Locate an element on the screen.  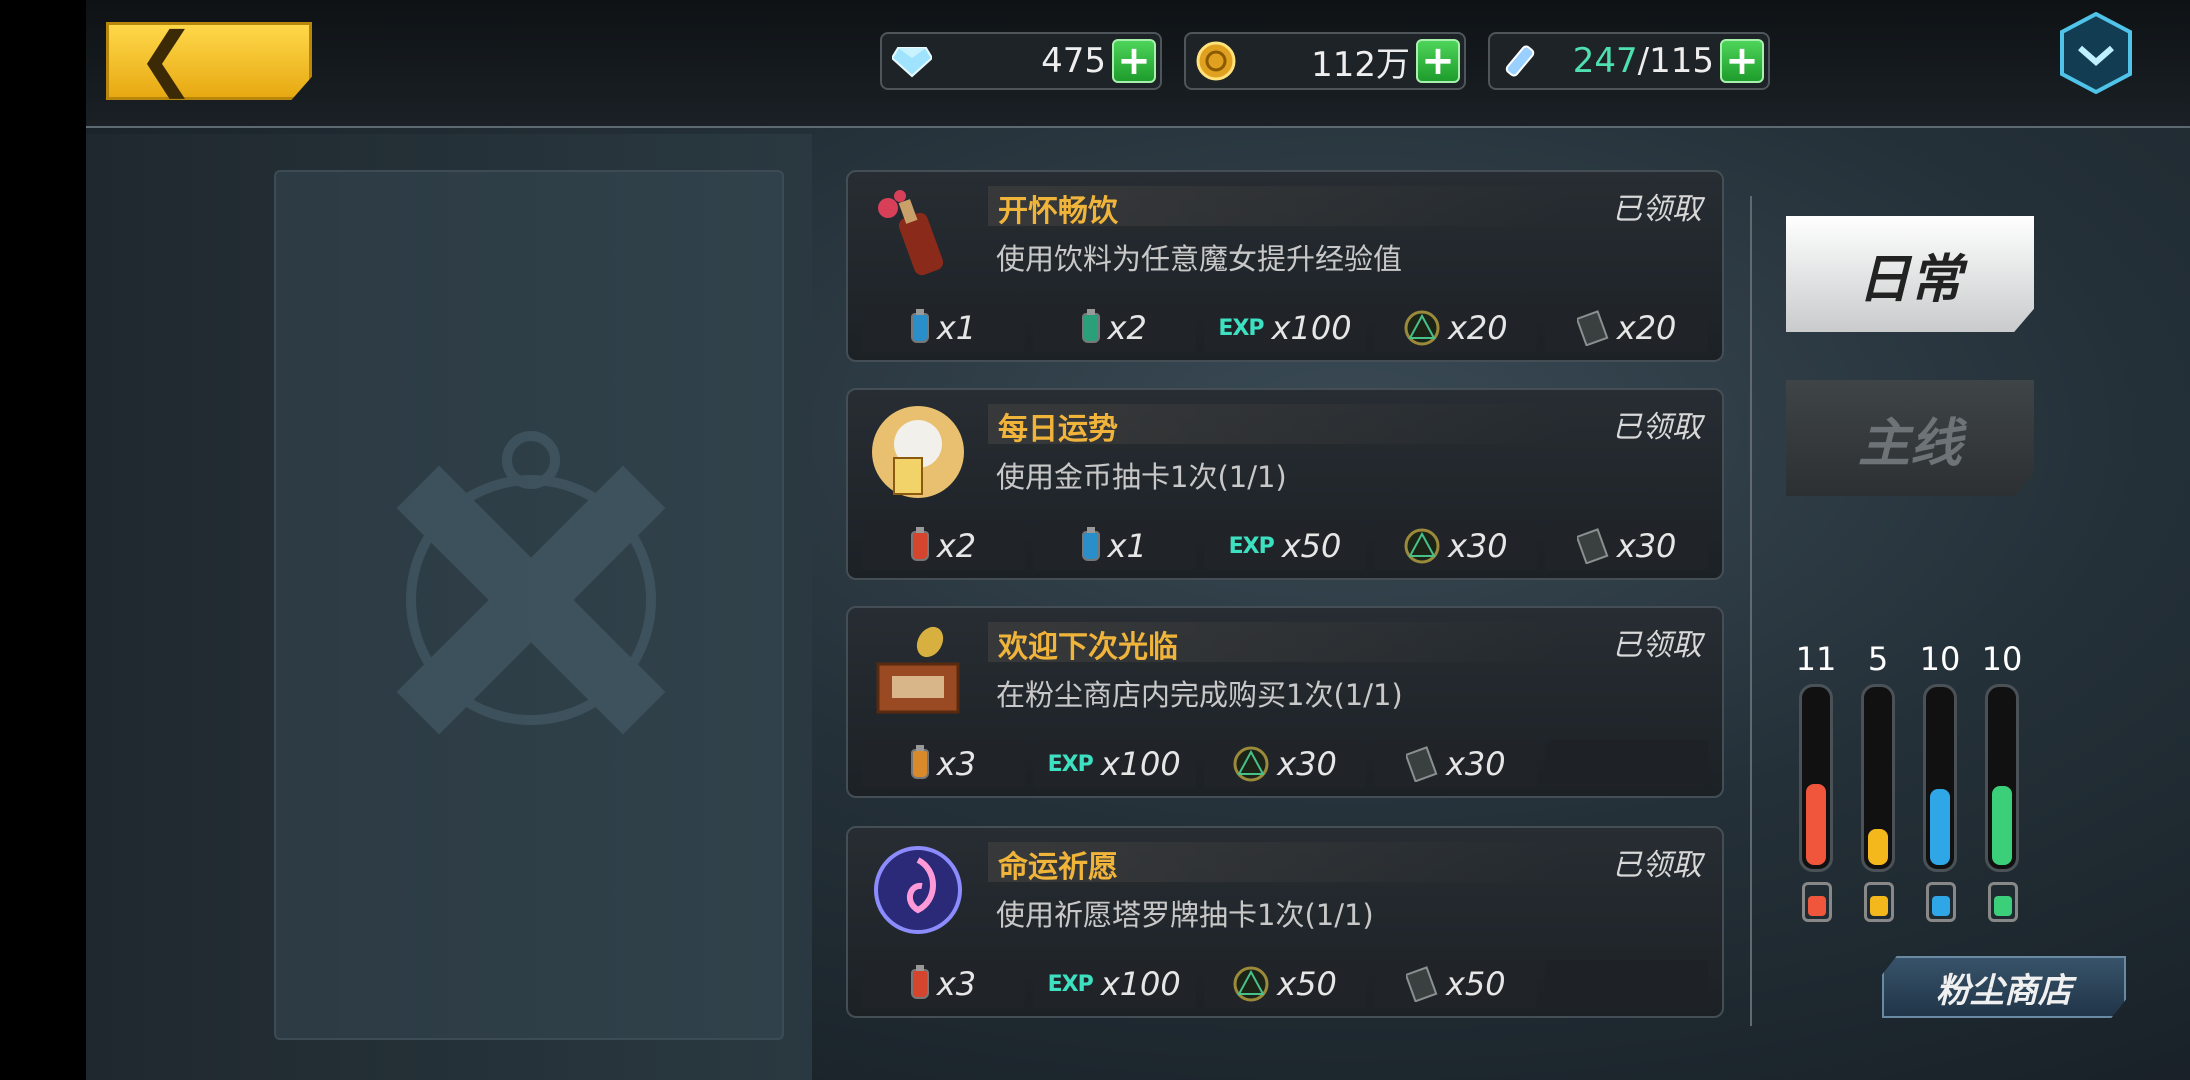
reward-amount: x20 is located at coordinates (1646, 328).